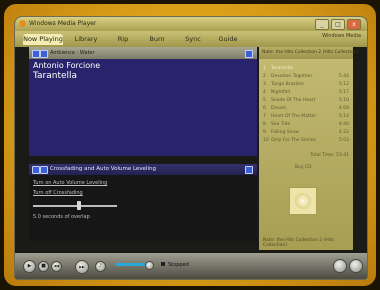 The image size is (380, 290). Describe the element at coordinates (343, 100) in the screenshot. I see `playlist-item-duration: 5:10` at that location.